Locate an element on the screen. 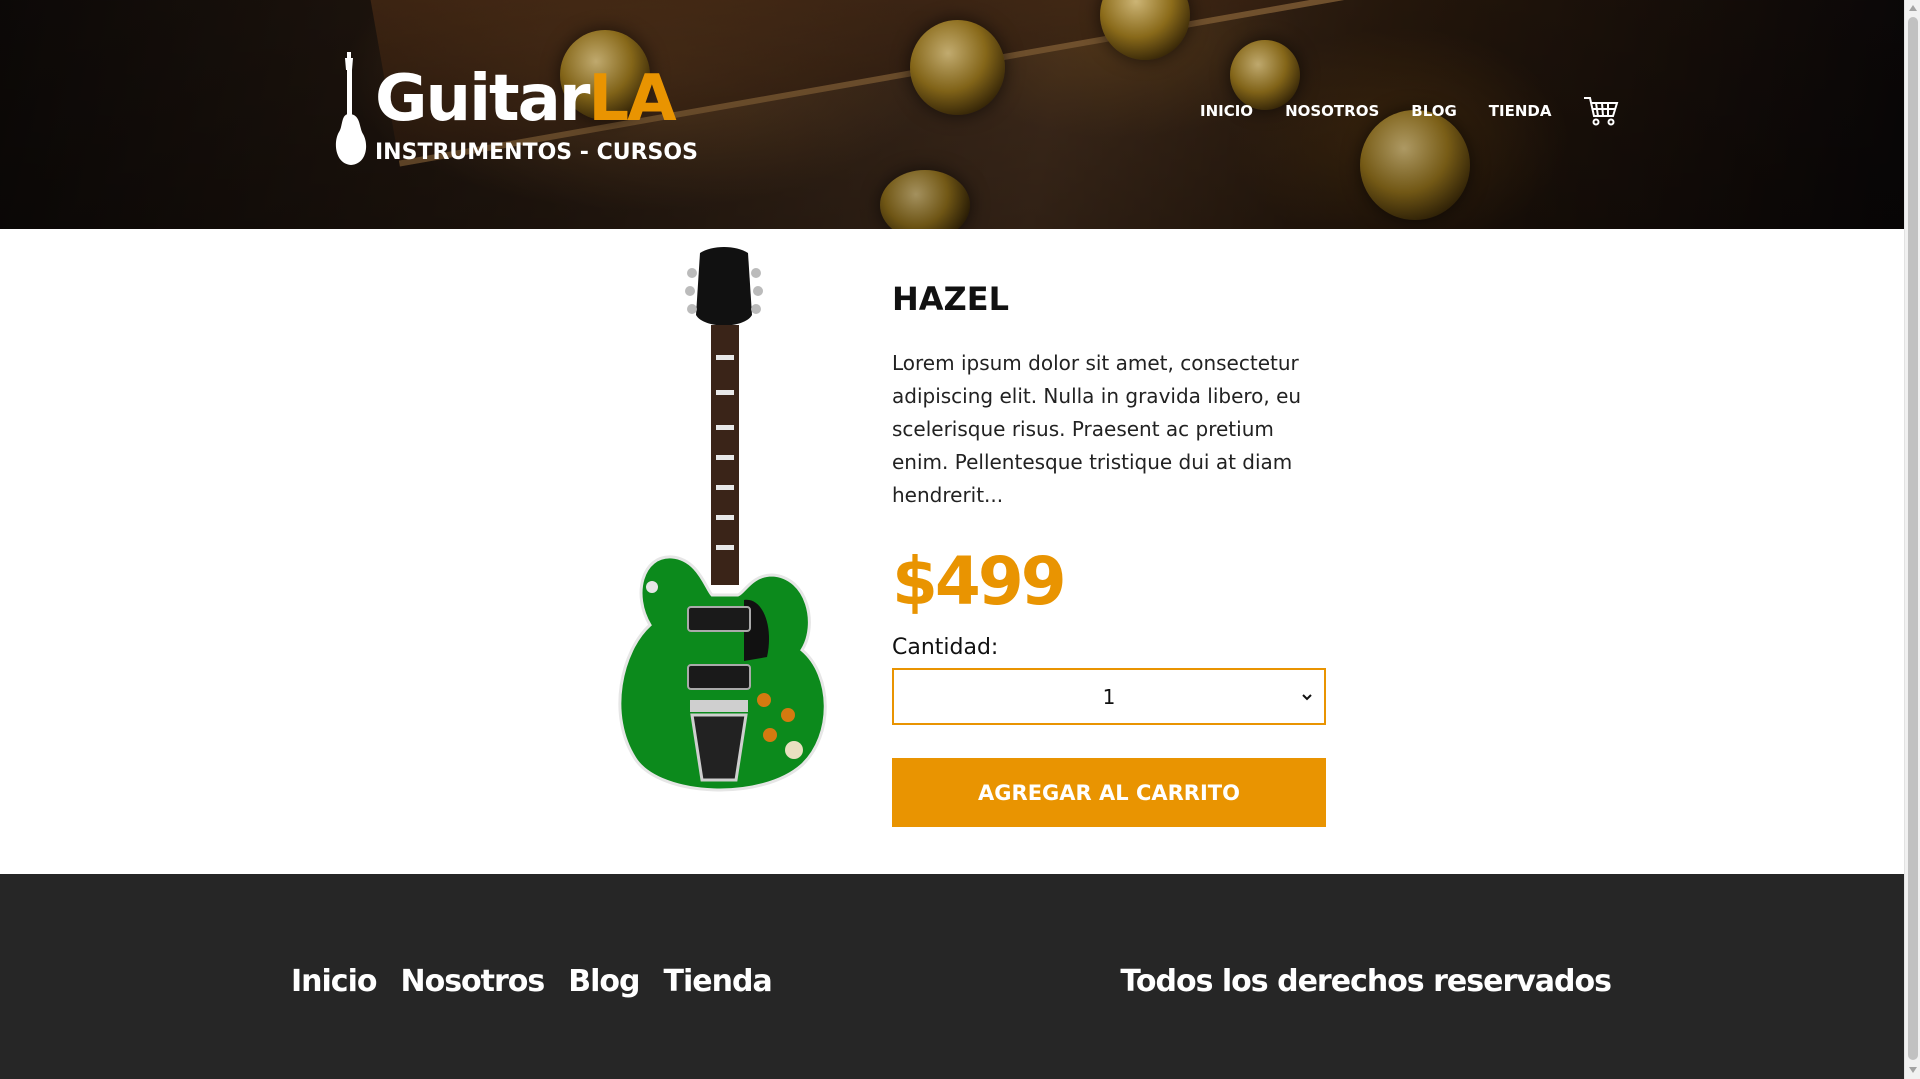 This screenshot has height=1079, width=1920. add-to-cart-button: AGREGAR AL CARRITO is located at coordinates (1109, 792).